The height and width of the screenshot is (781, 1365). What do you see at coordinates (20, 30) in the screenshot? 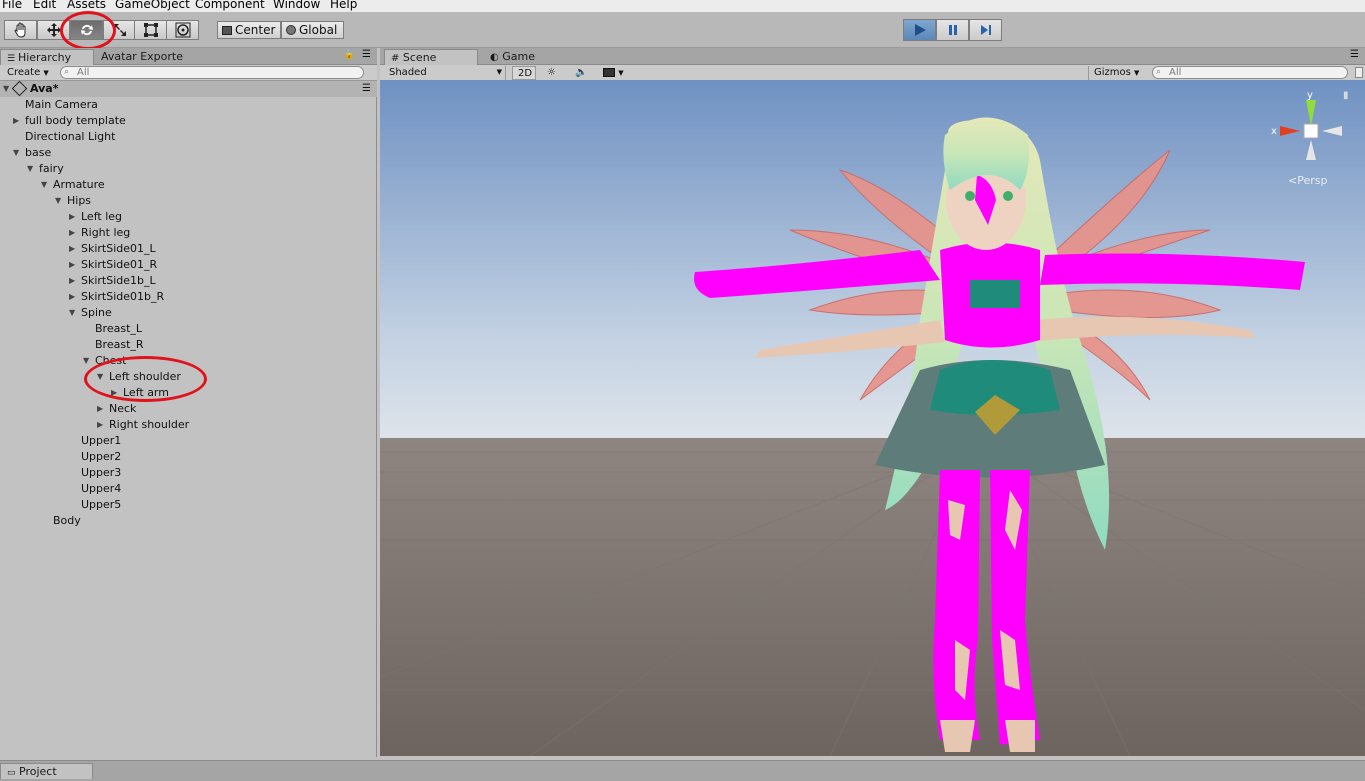
I see `hand-tool-button` at bounding box center [20, 30].